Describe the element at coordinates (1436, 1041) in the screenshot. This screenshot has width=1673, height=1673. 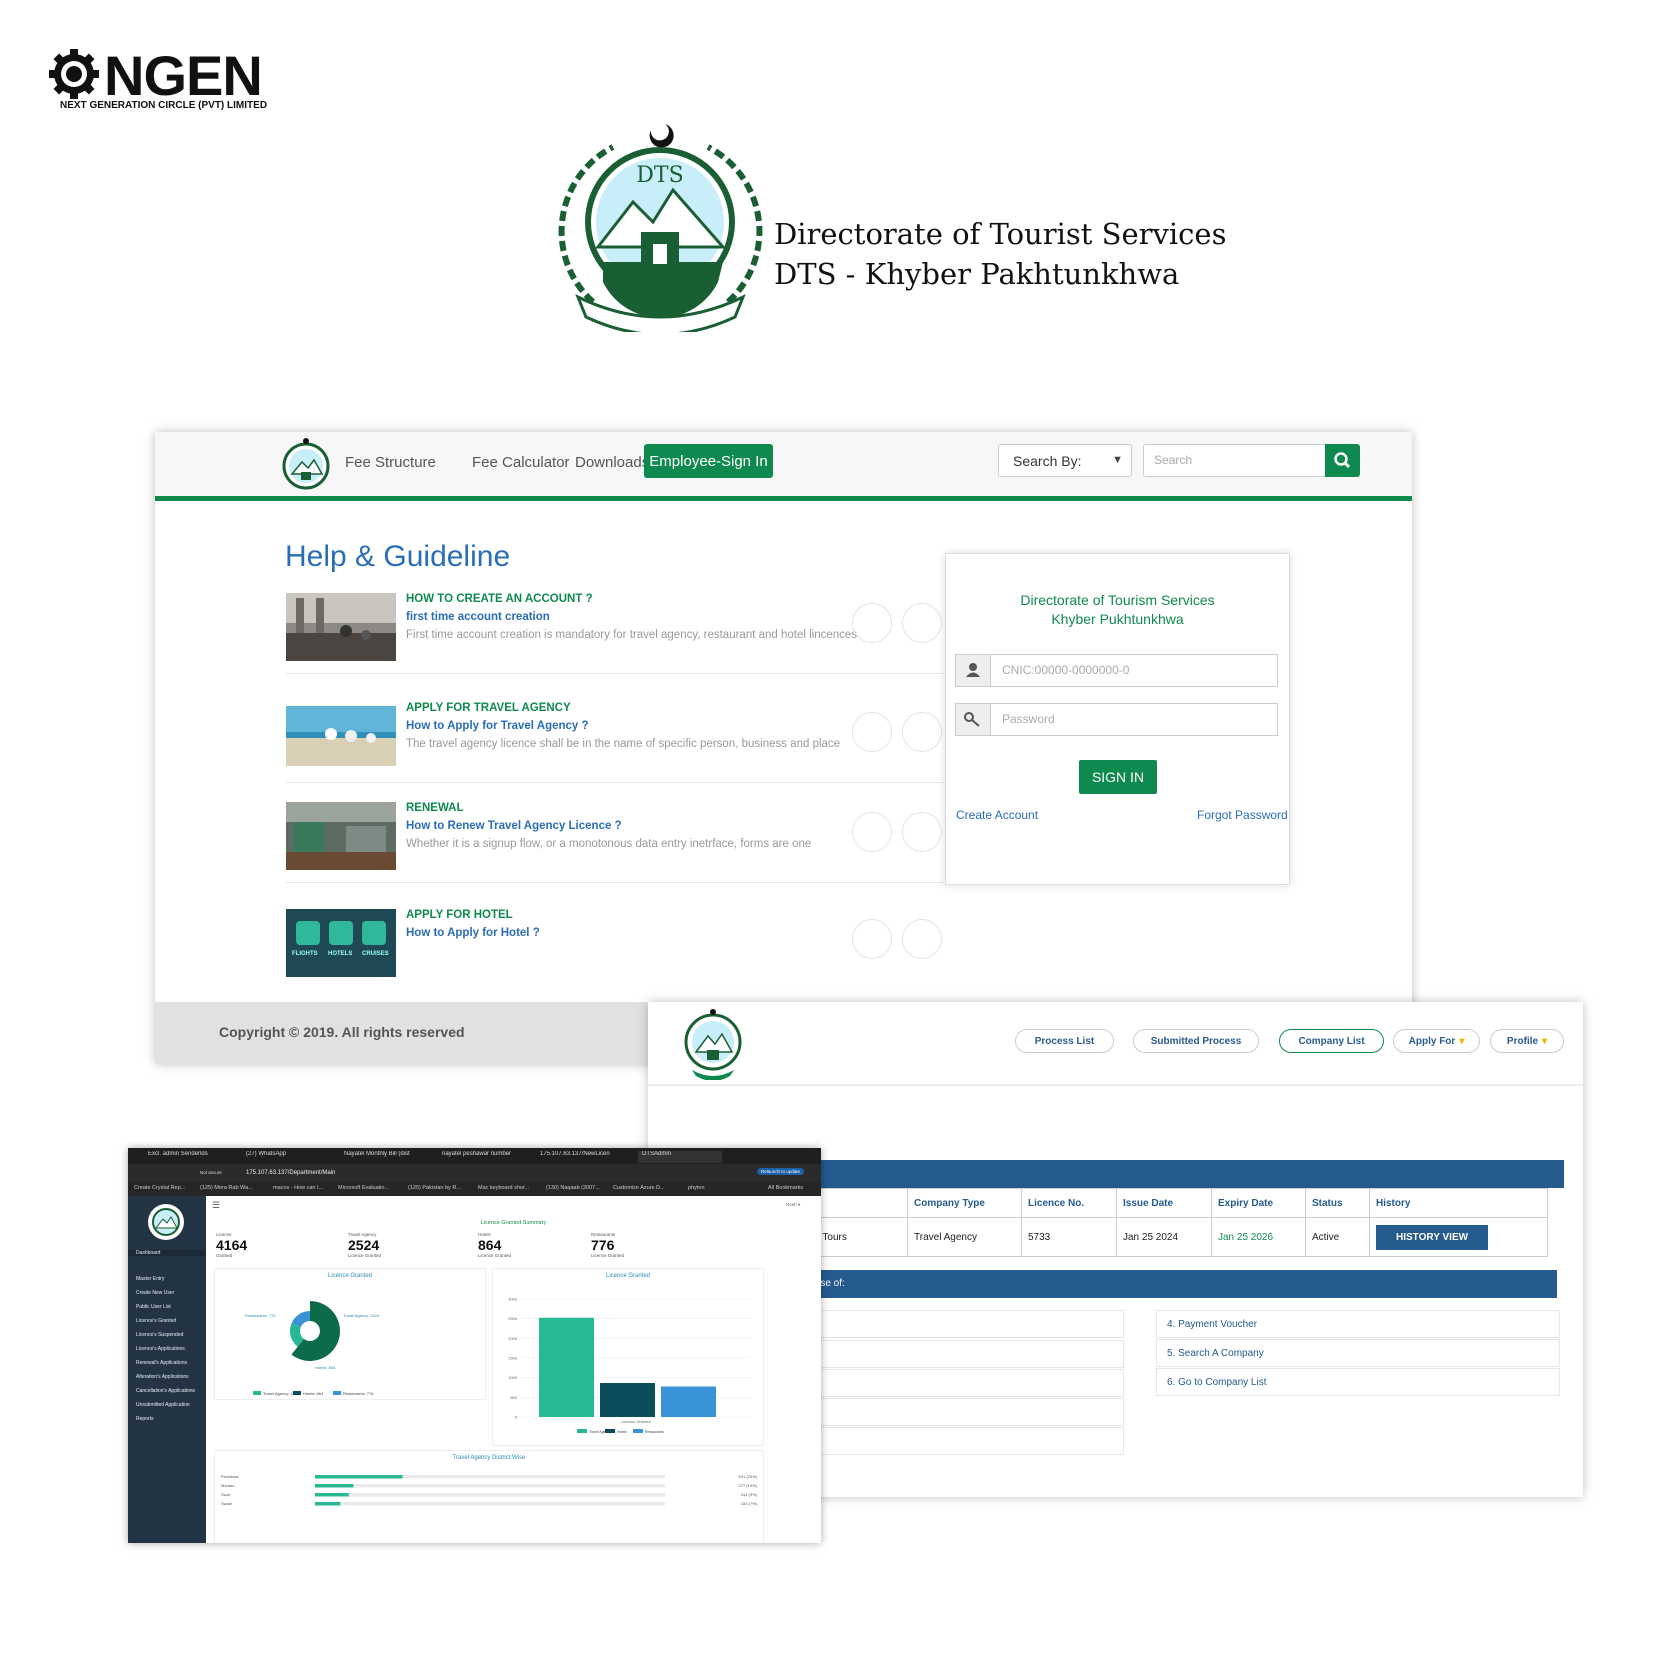
I see `apply-for-tab: Apply For ▾` at that location.